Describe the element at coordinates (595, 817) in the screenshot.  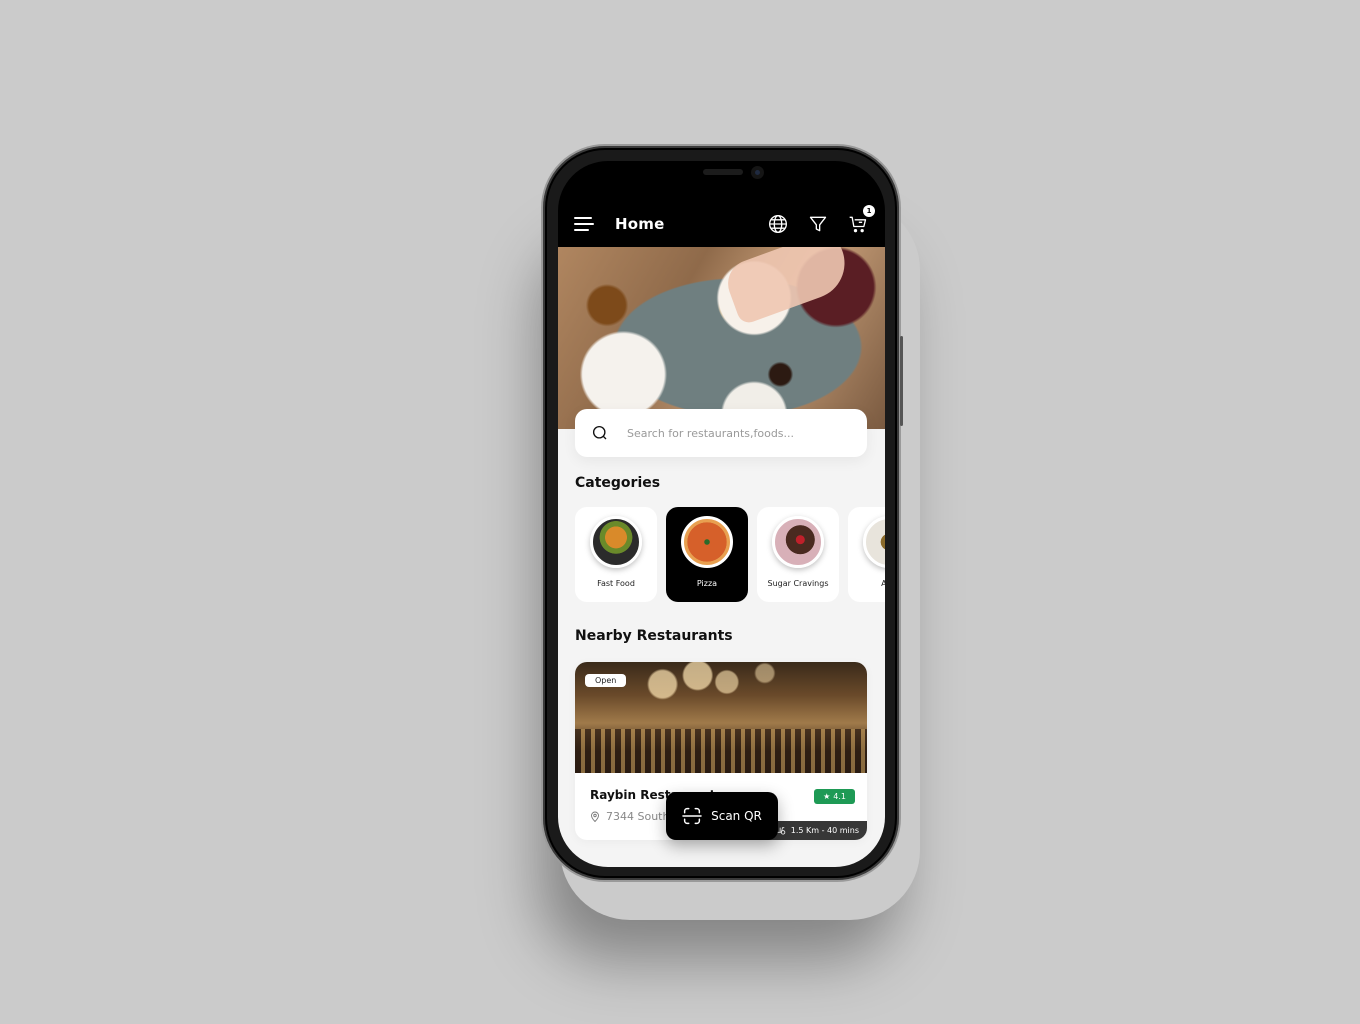
I see `location-pin-icon` at that location.